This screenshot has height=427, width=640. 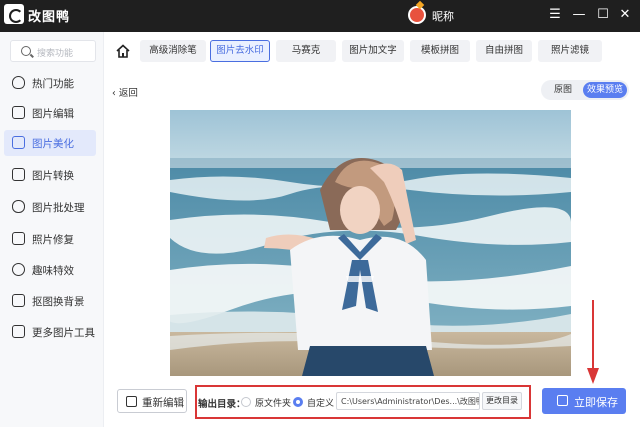 I want to click on sidebar-item-more-tools: 更多图片工具, so click(x=50, y=332).